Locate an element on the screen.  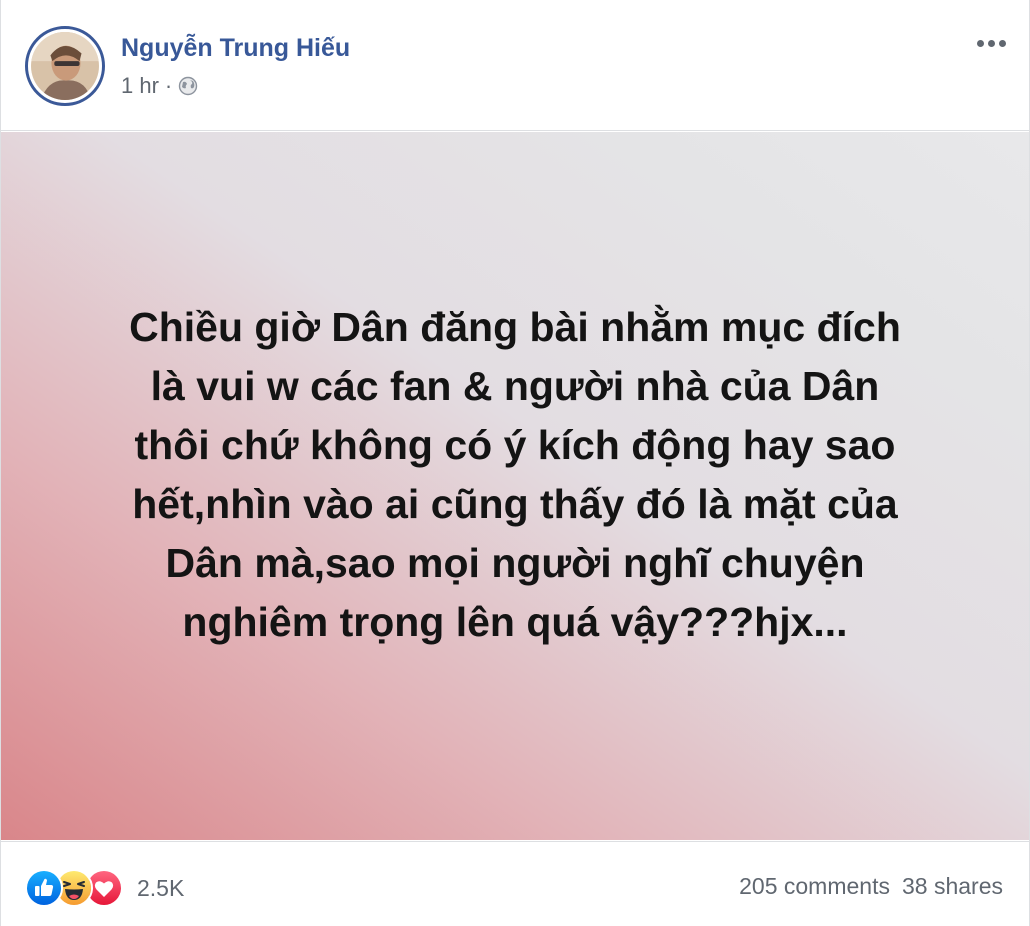
engagement-summary: 205 comments 38 shares is located at coordinates (871, 886).